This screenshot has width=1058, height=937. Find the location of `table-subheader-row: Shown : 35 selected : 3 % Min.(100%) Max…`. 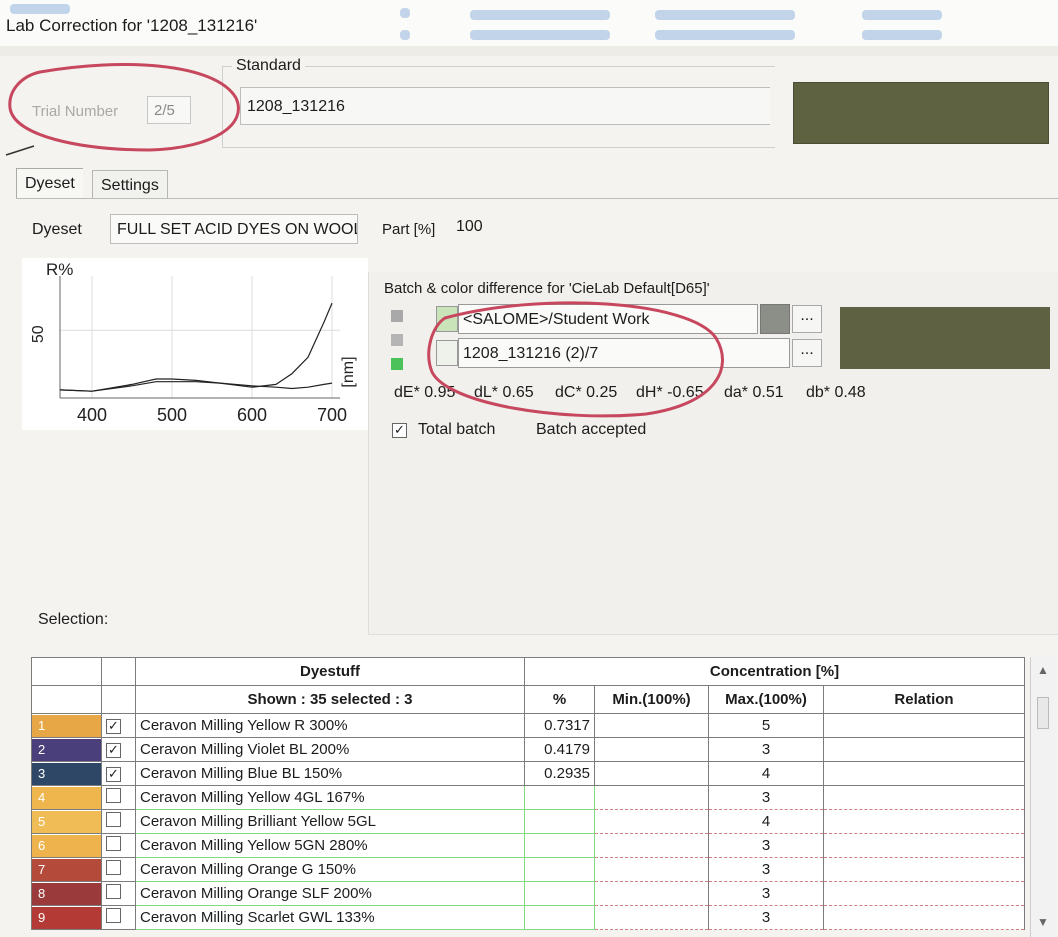

table-subheader-row: Shown : 35 selected : 3 % Min.(100%) Max… is located at coordinates (528, 699).